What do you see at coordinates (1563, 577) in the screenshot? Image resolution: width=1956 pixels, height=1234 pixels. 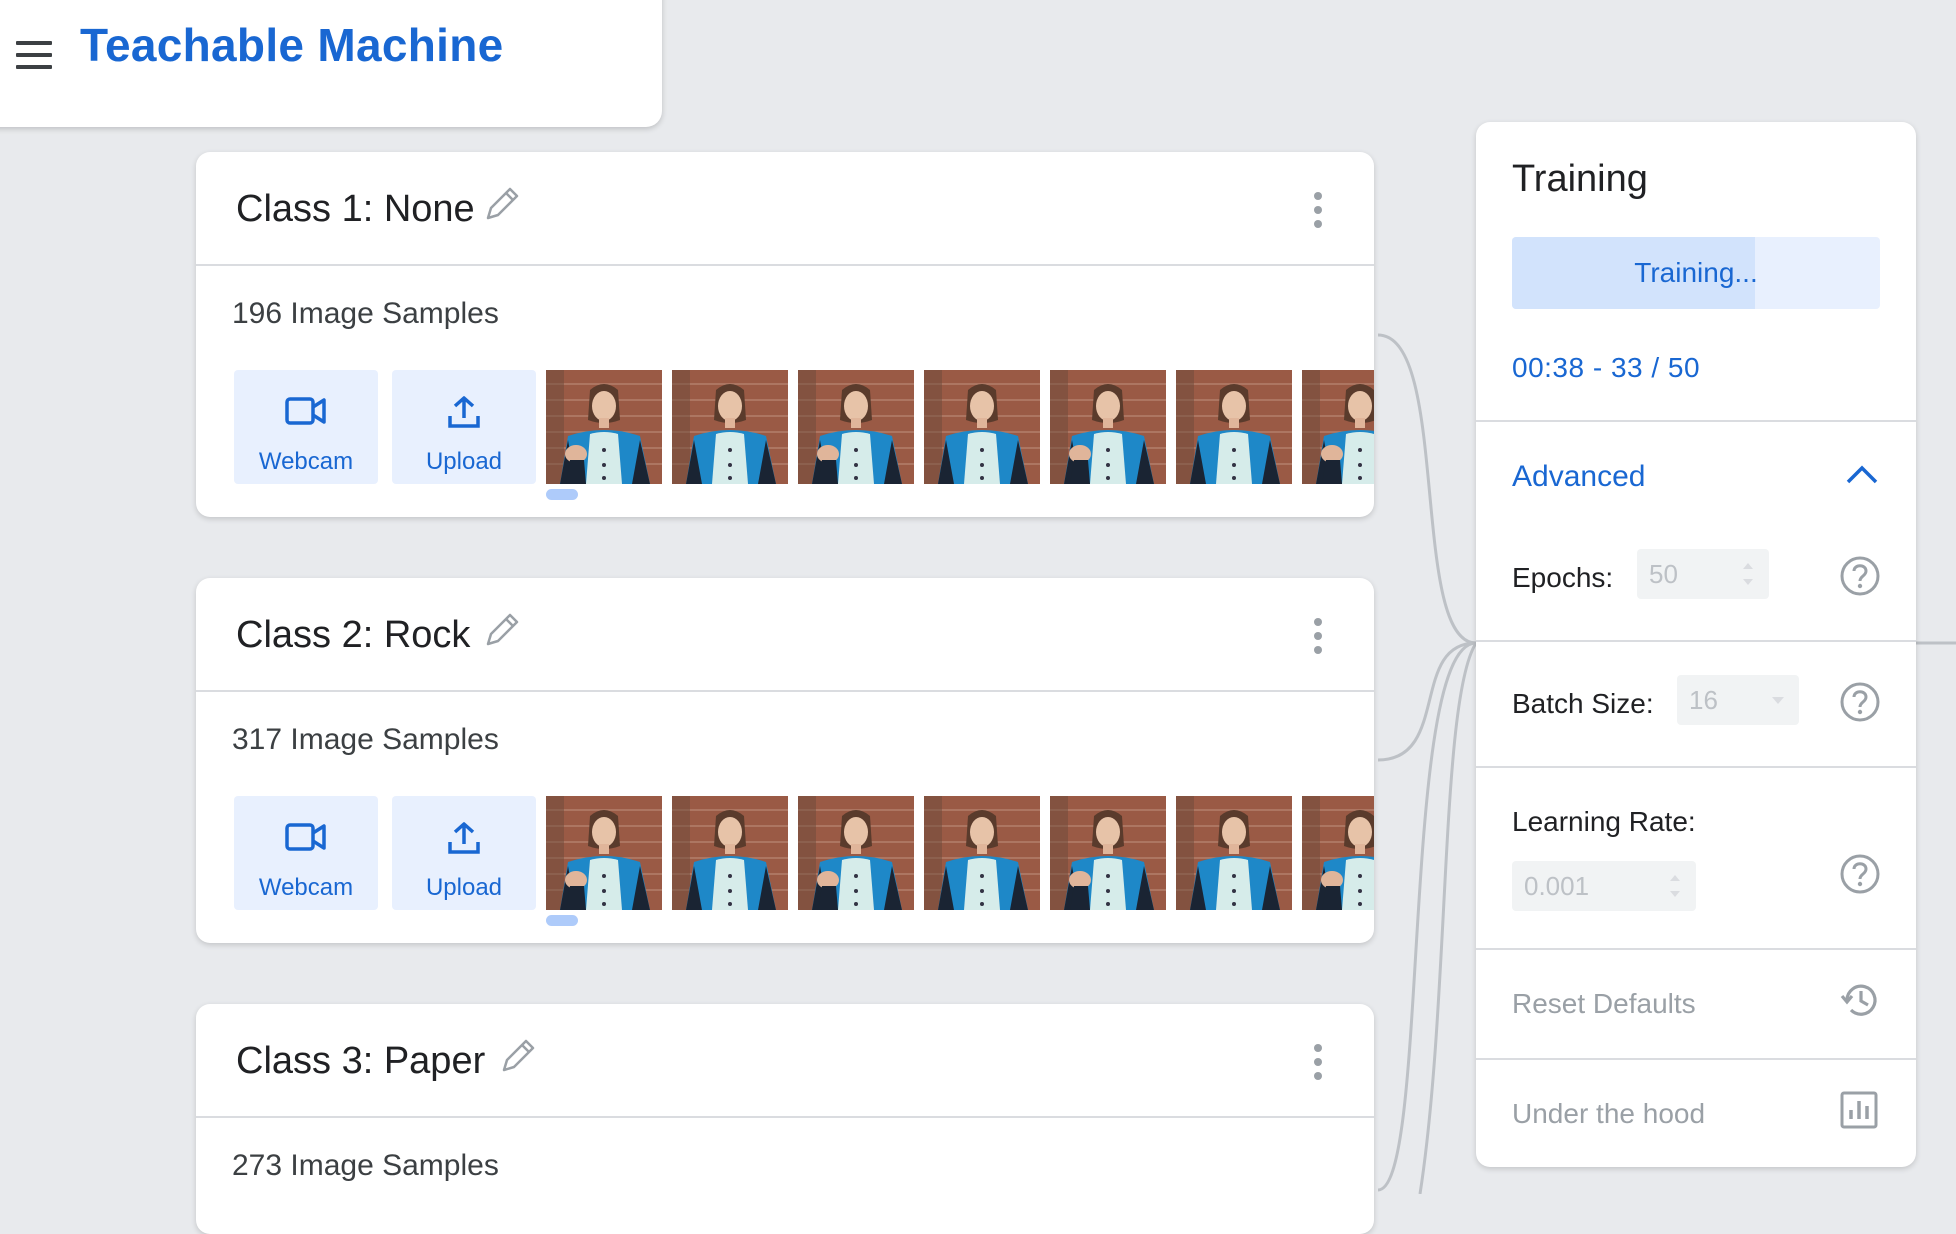 I see `epochs-label: Epochs:` at bounding box center [1563, 577].